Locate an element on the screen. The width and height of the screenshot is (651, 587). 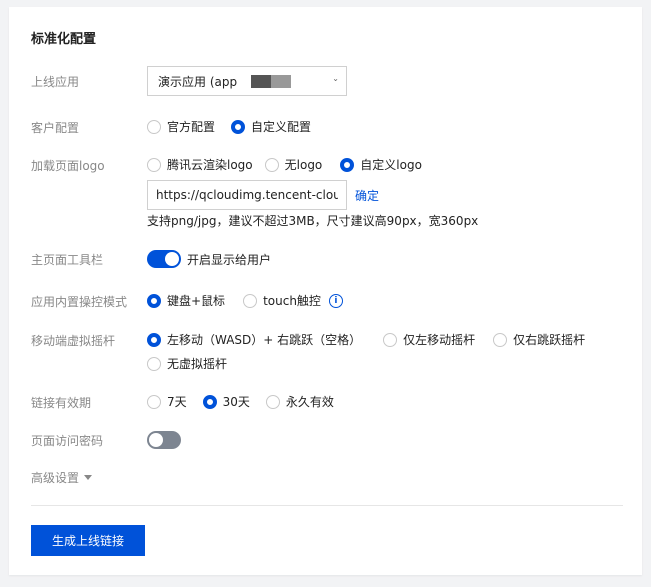
confirm-link: 确定 is located at coordinates (367, 195).